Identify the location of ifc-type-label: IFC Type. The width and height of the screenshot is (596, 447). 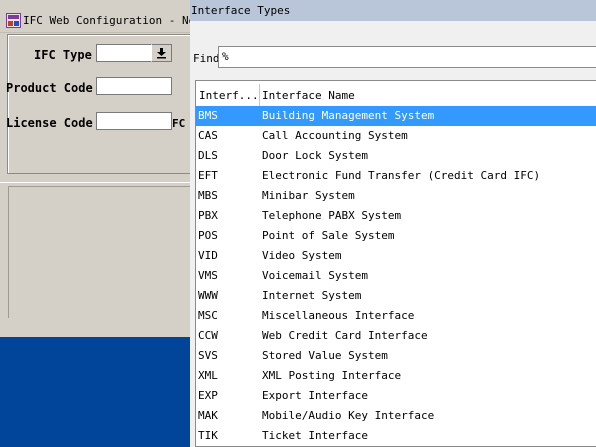
(63, 55).